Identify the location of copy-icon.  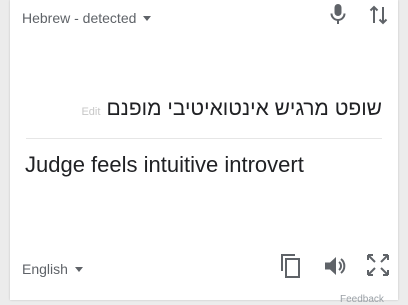
(291, 268).